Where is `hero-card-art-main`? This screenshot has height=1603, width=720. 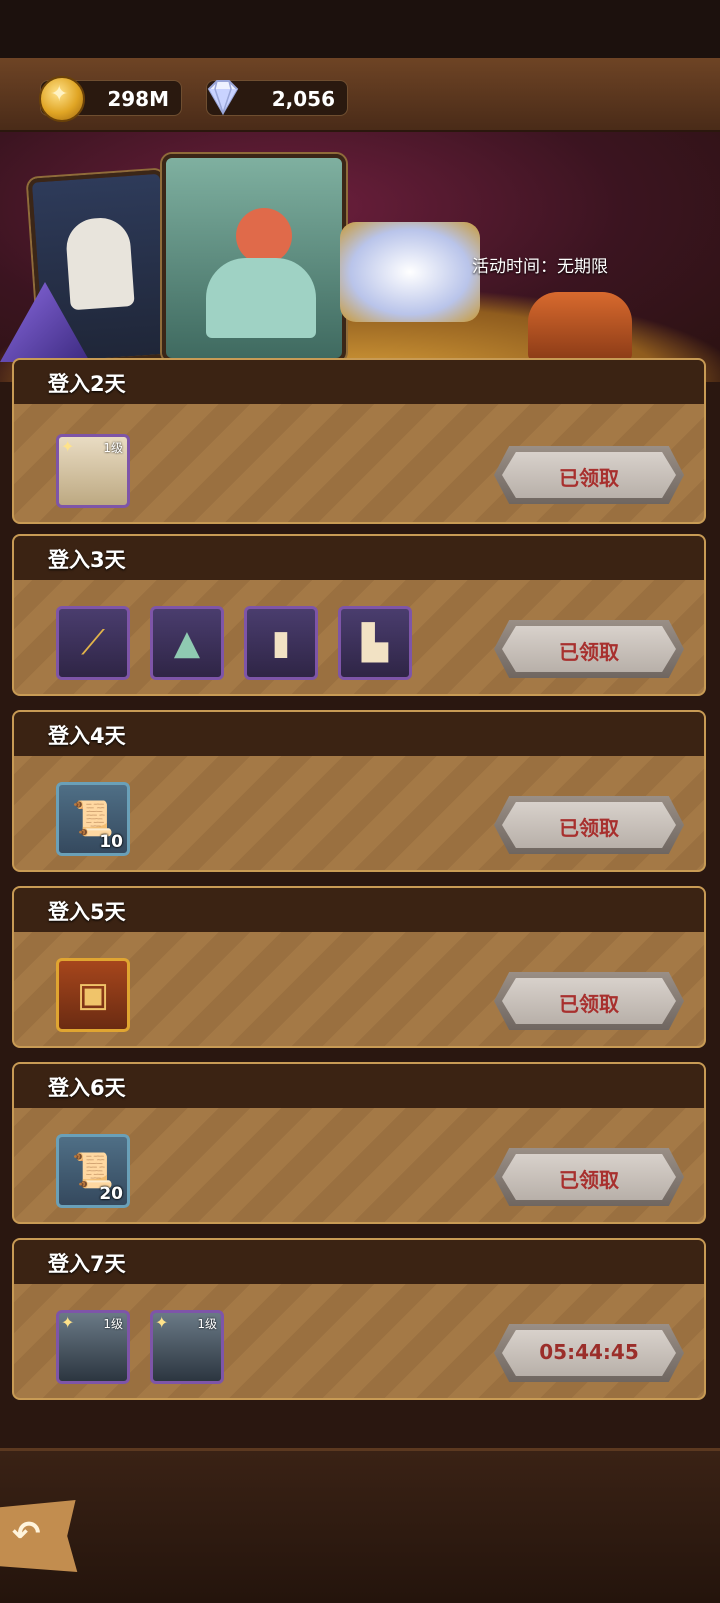
hero-card-art-main is located at coordinates (254, 258).